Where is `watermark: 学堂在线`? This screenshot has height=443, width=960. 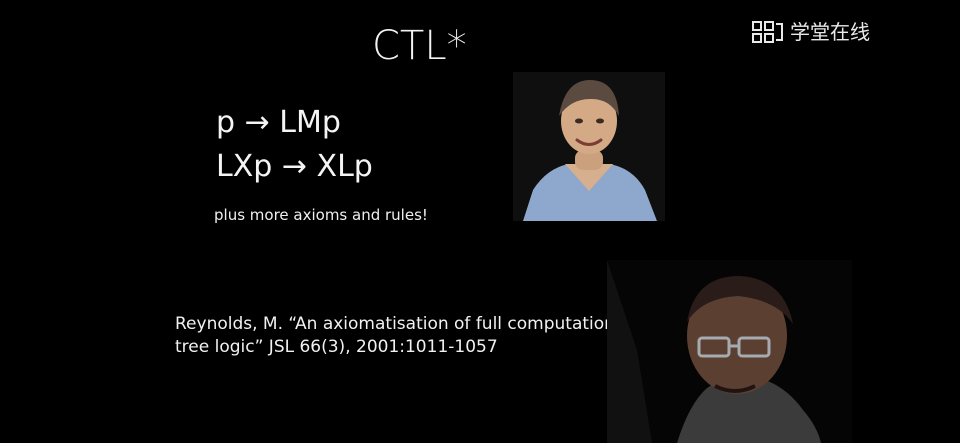 watermark: 学堂在线 is located at coordinates (811, 32).